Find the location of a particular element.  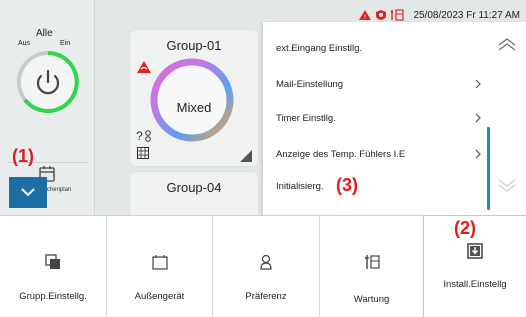

menu-item-label: Initialisierg. is located at coordinates (300, 186).